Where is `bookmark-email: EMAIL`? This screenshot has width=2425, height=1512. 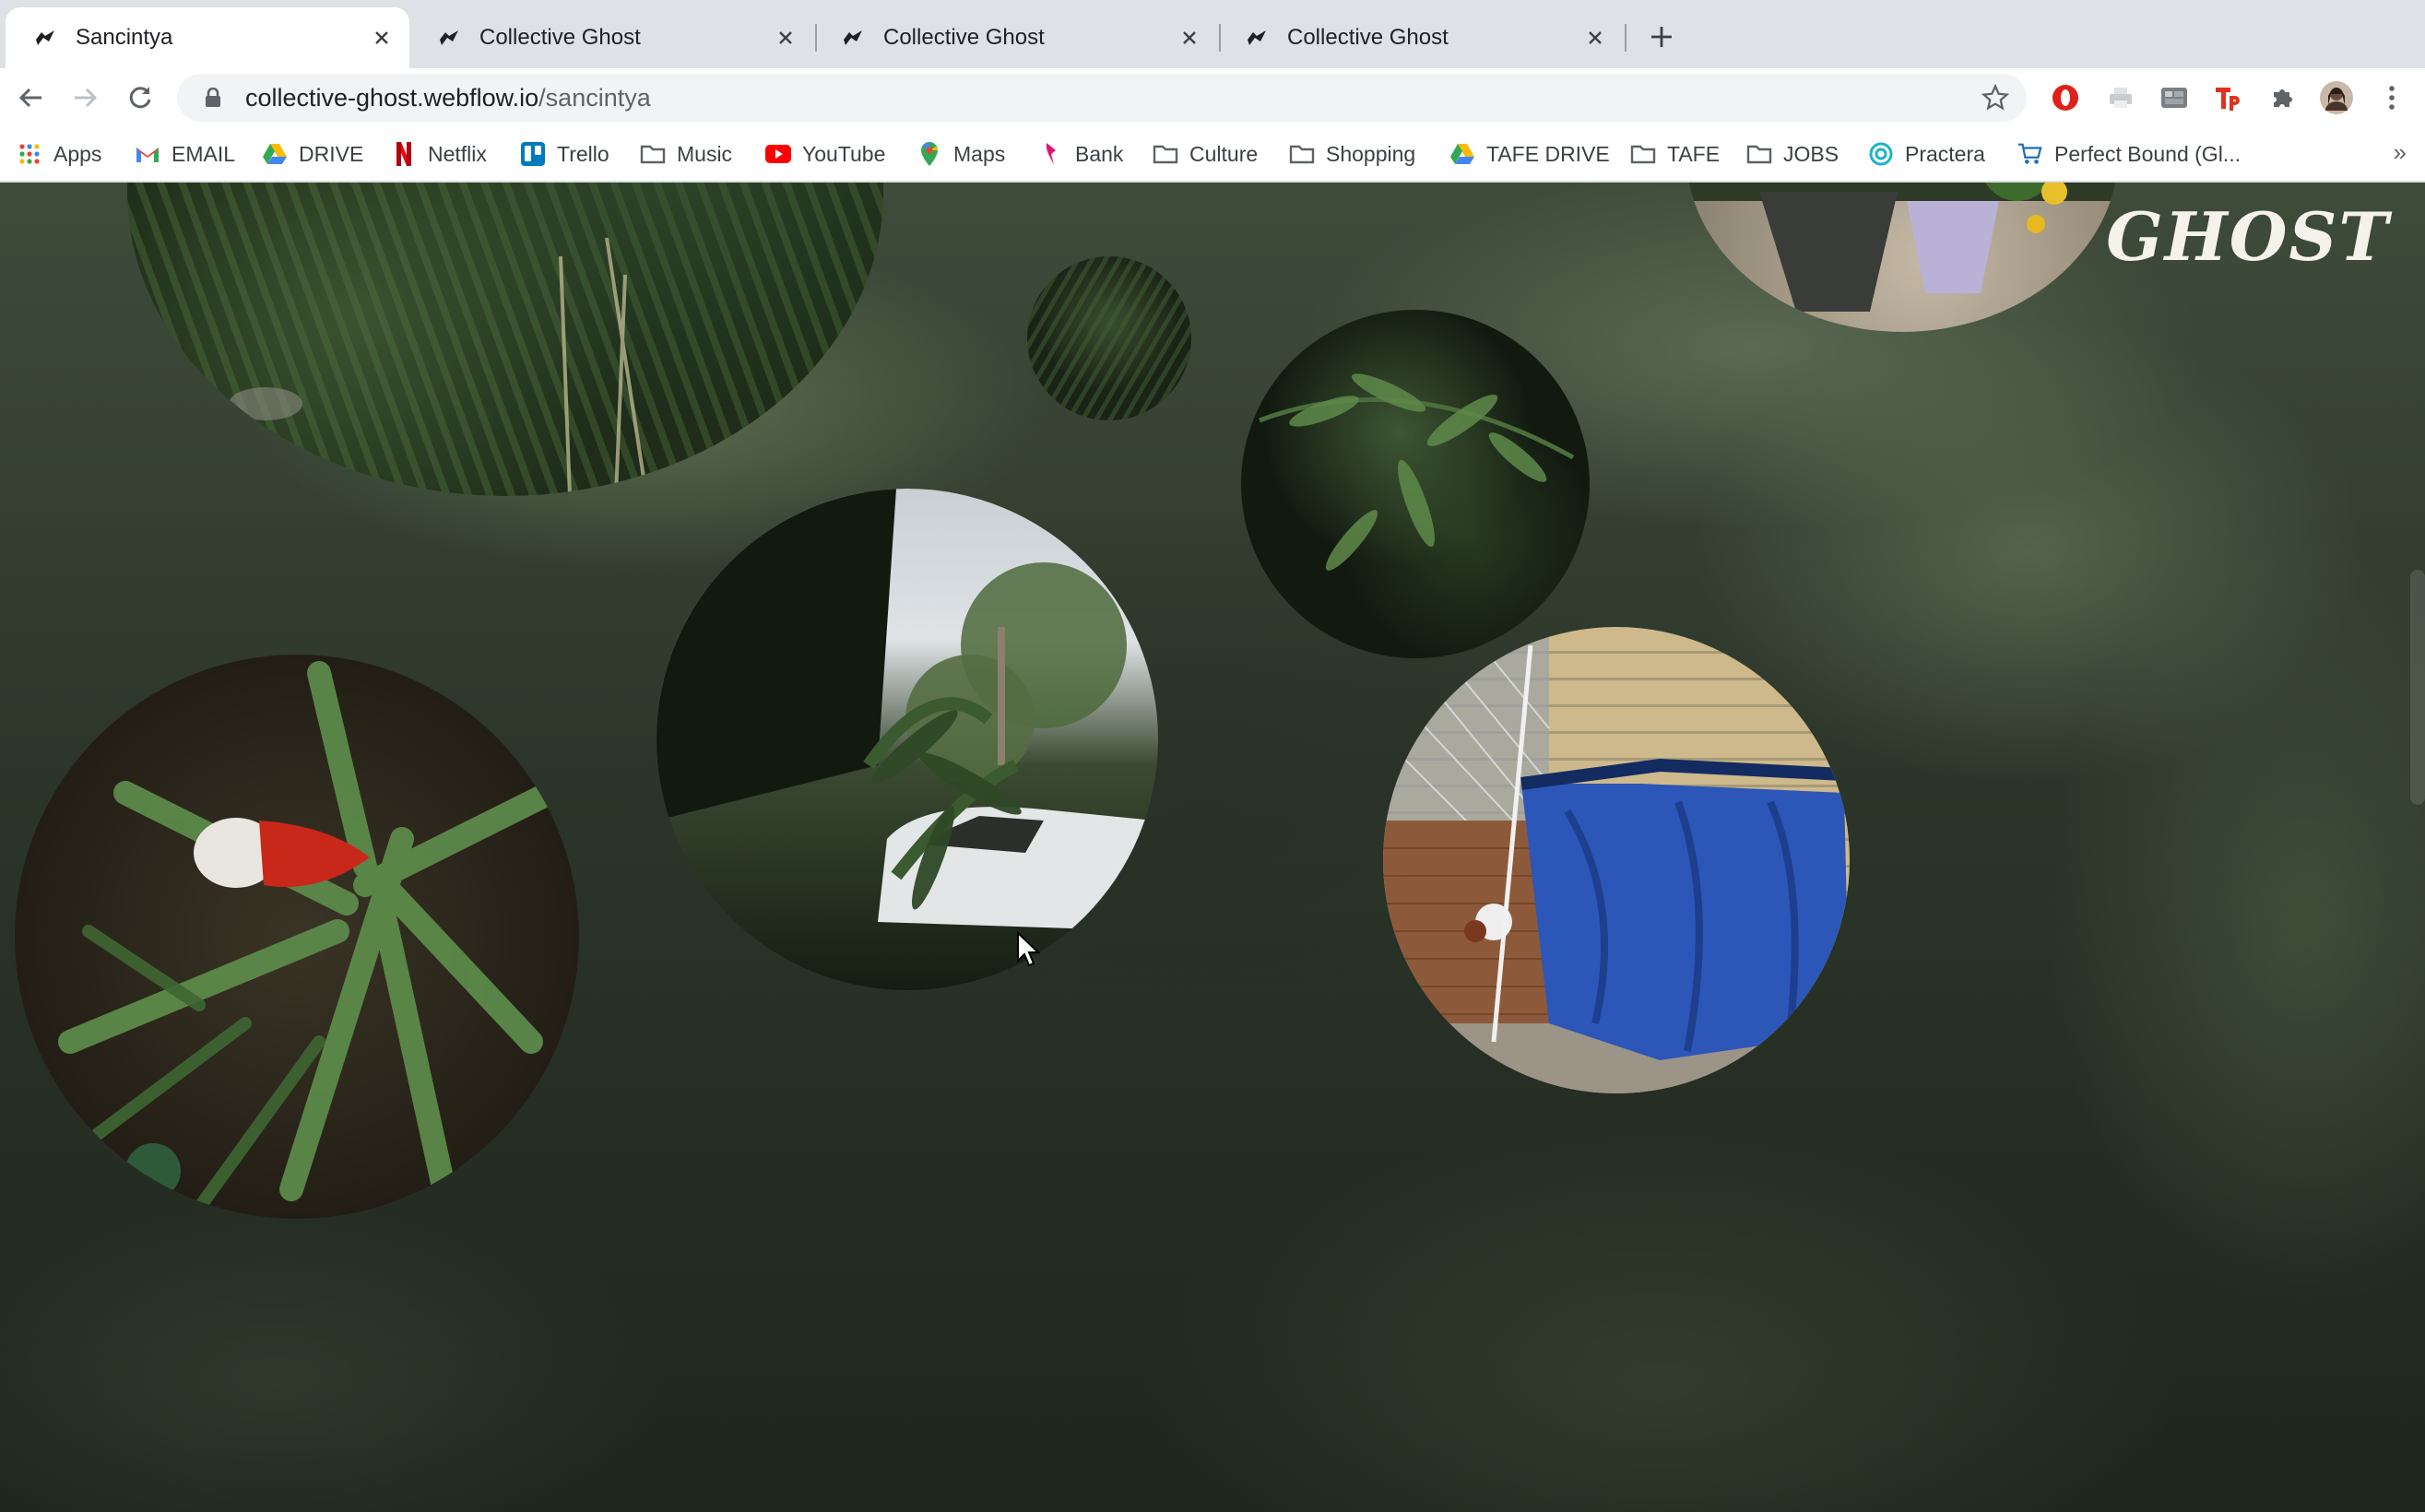
bookmark-email: EMAIL is located at coordinates (185, 153).